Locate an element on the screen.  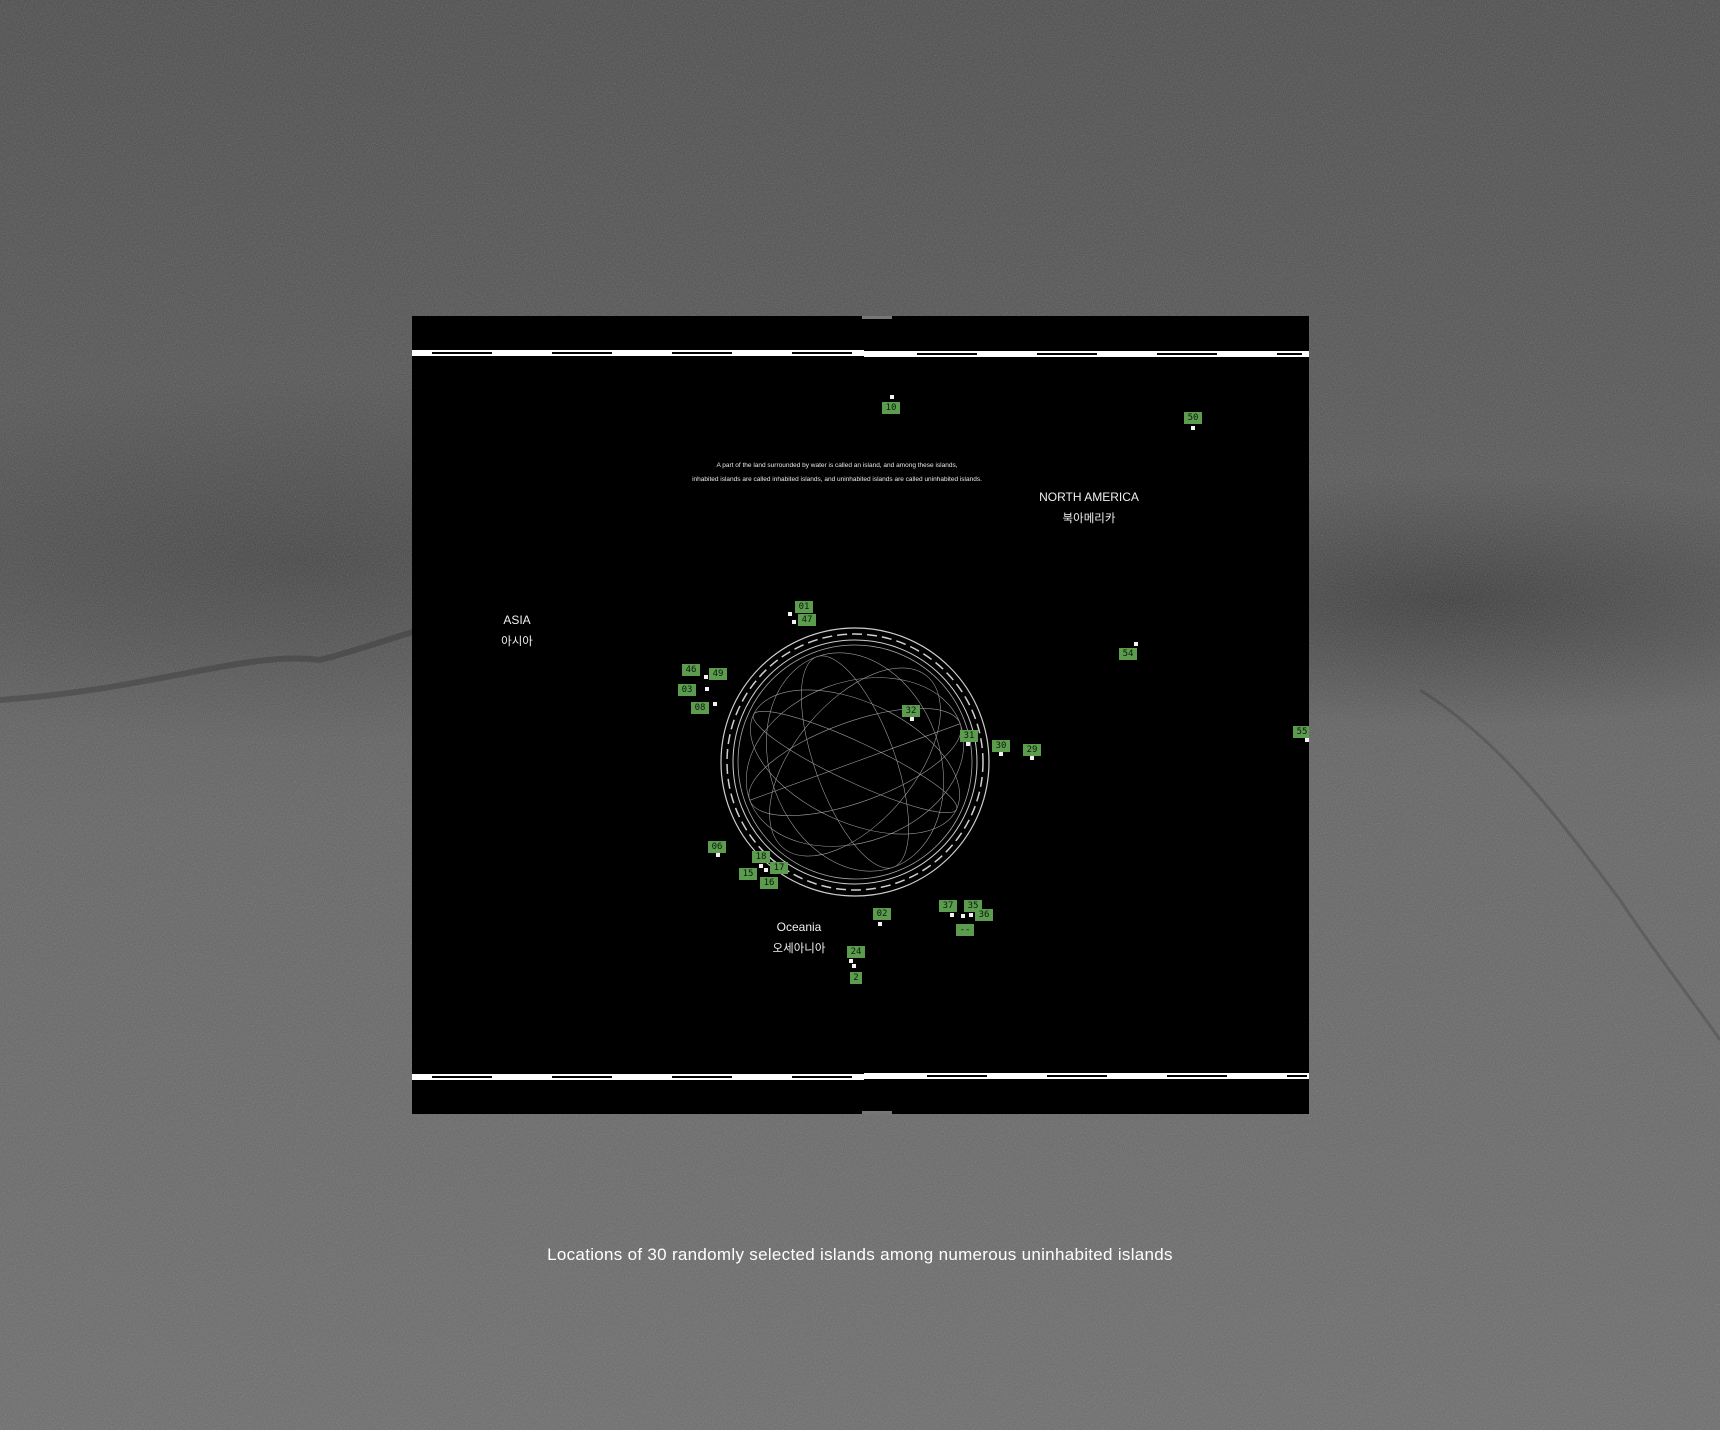
top-rail is located at coordinates (860, 336).